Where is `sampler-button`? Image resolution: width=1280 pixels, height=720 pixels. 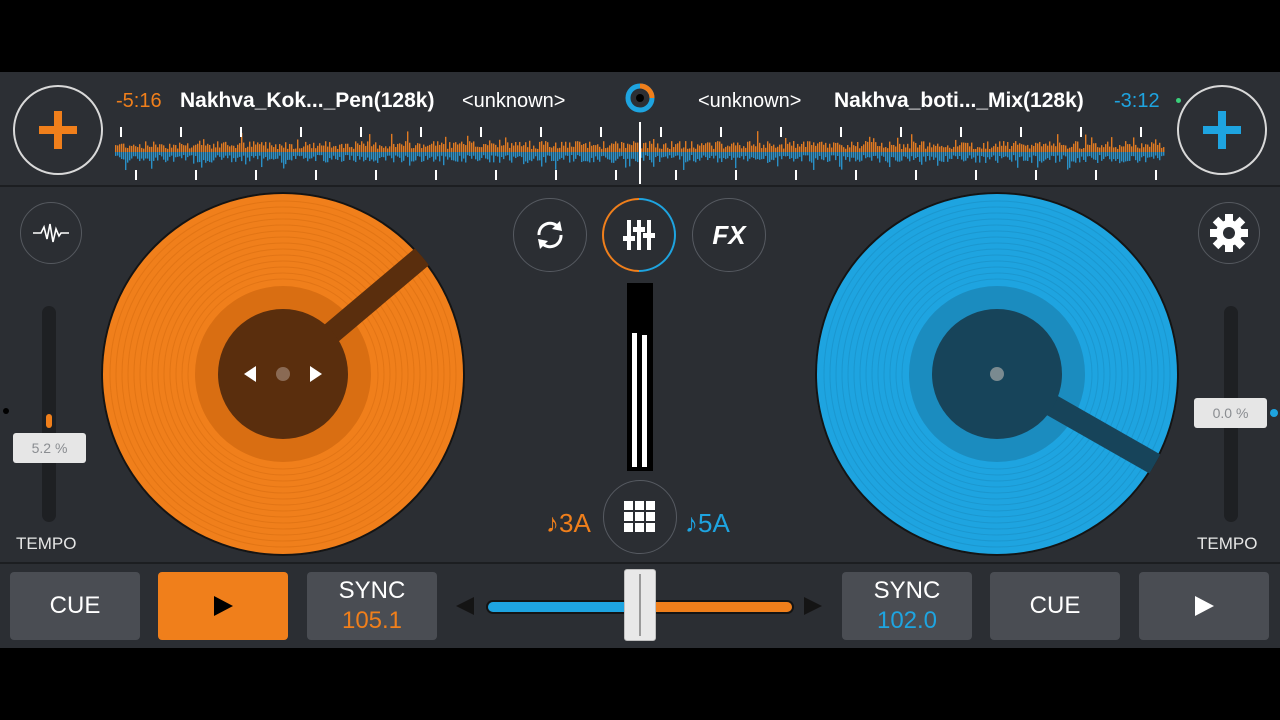
sampler-button is located at coordinates (640, 517).